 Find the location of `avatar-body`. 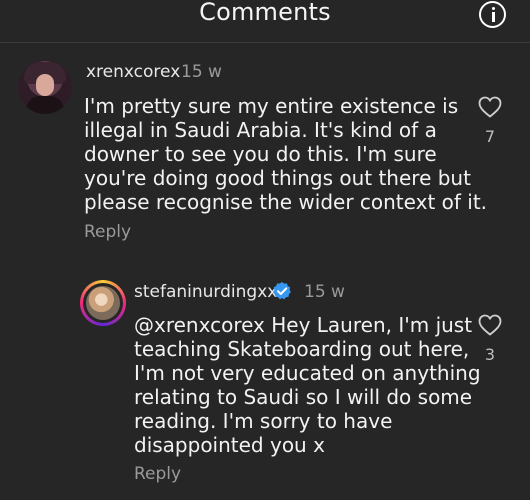

avatar-body is located at coordinates (45, 105).